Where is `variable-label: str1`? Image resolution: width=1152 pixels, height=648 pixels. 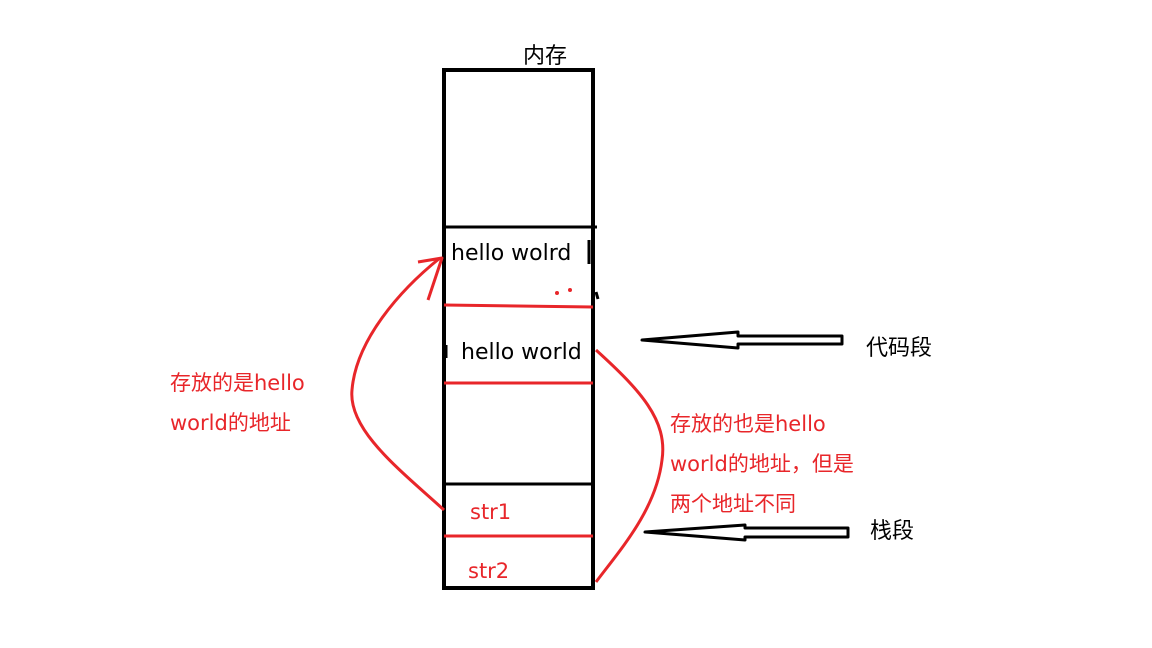 variable-label: str1 is located at coordinates (491, 512).